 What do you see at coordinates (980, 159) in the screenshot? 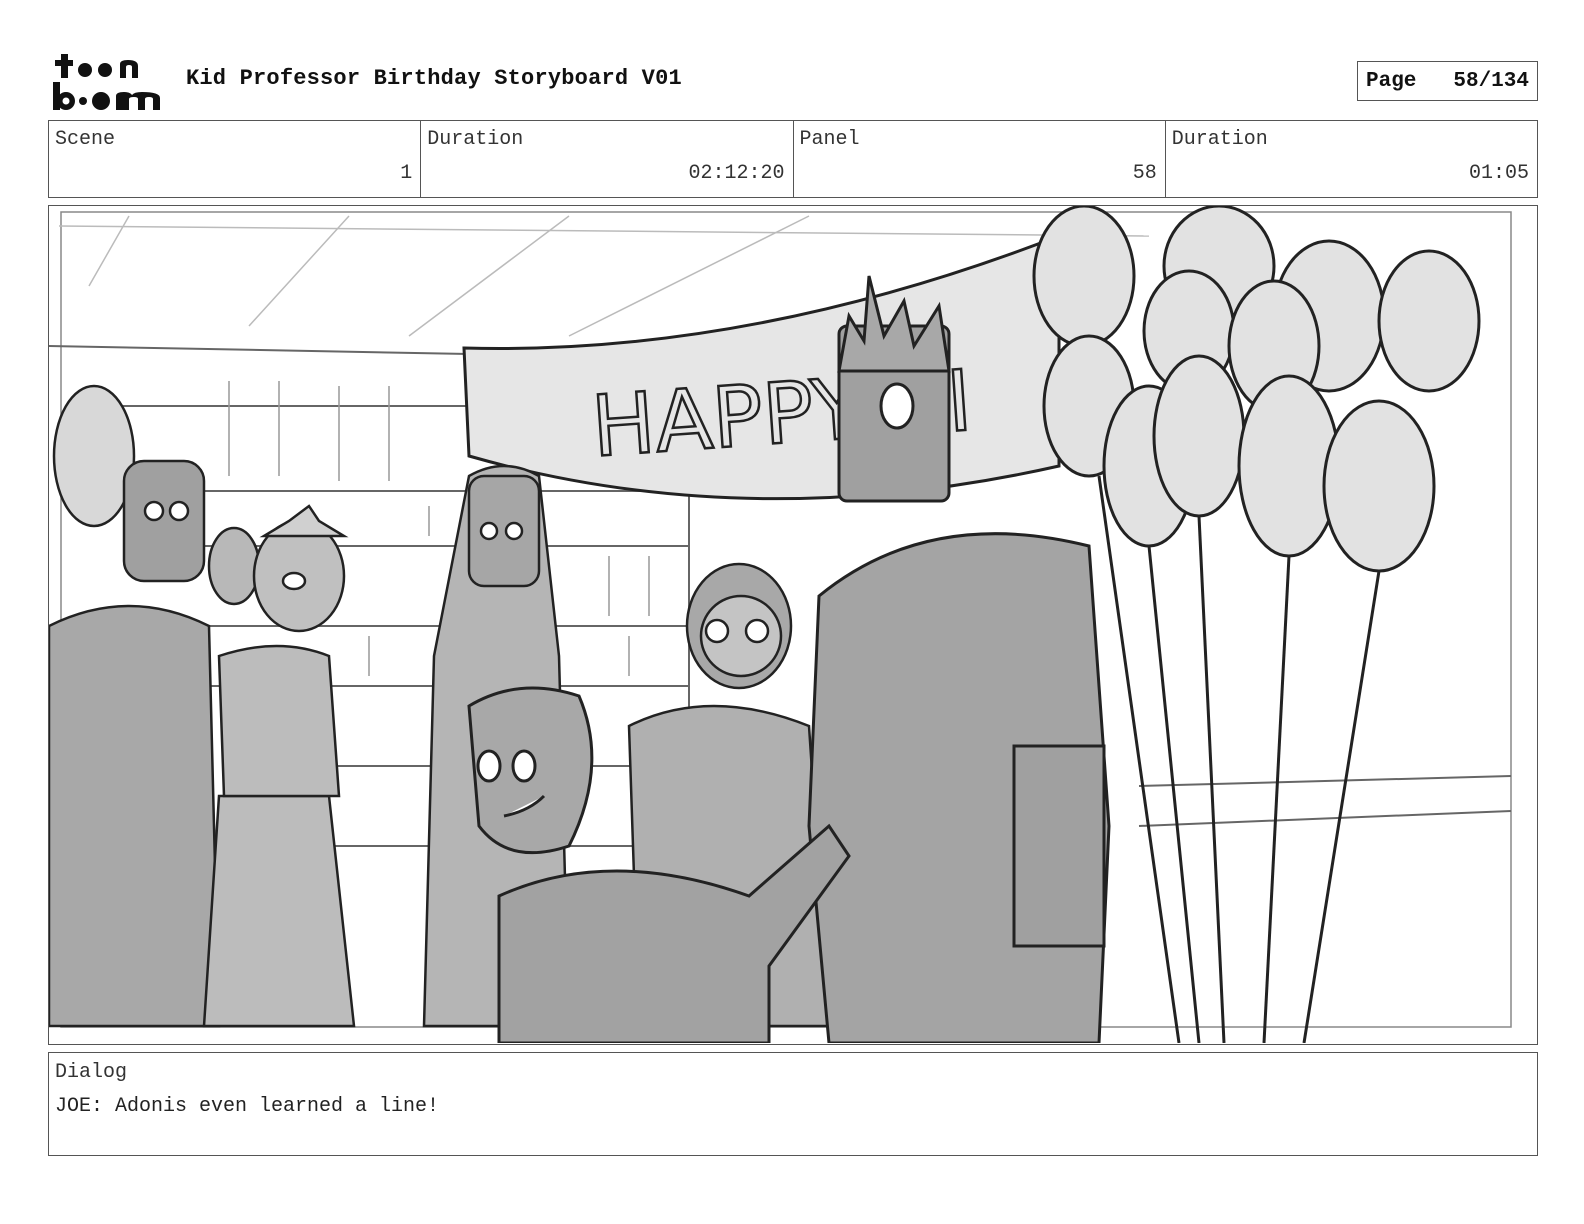
I see `panel-cell: Panel 58` at bounding box center [980, 159].